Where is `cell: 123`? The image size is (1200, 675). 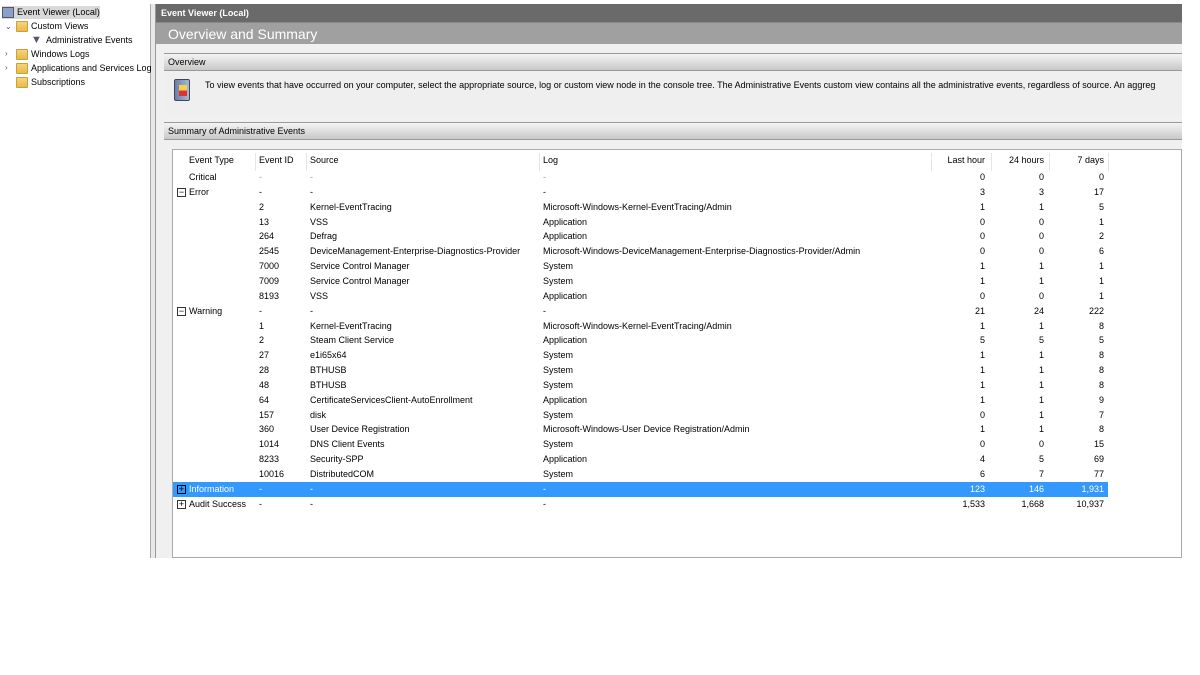
cell: 123 is located at coordinates (977, 488).